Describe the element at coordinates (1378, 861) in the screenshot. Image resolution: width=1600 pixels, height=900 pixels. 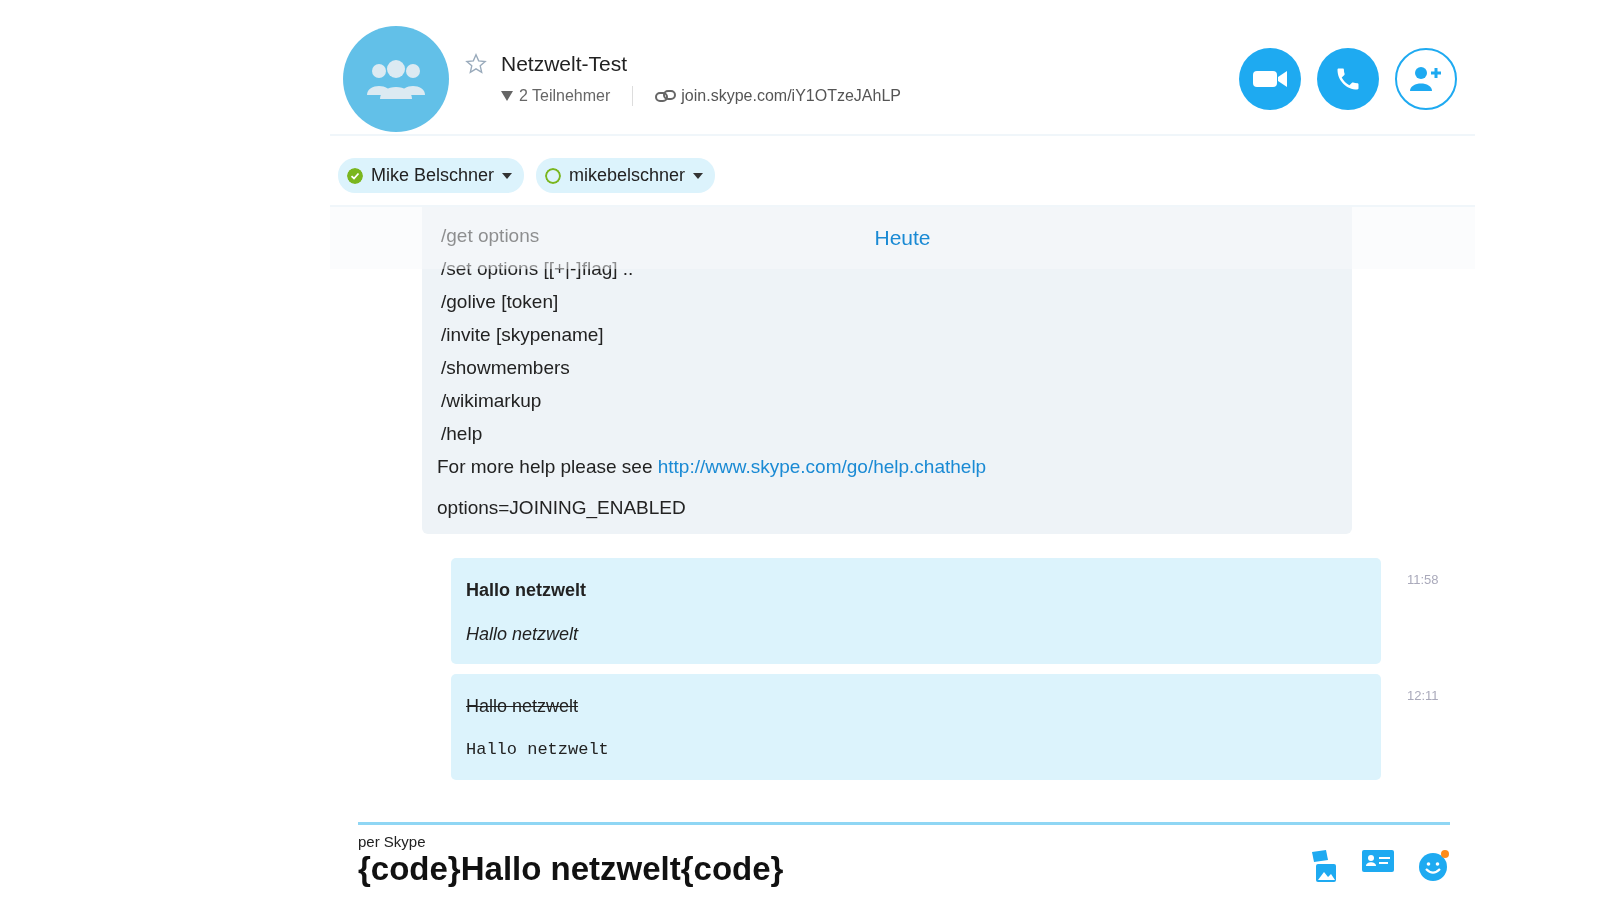
I see `contact-card-icon` at that location.